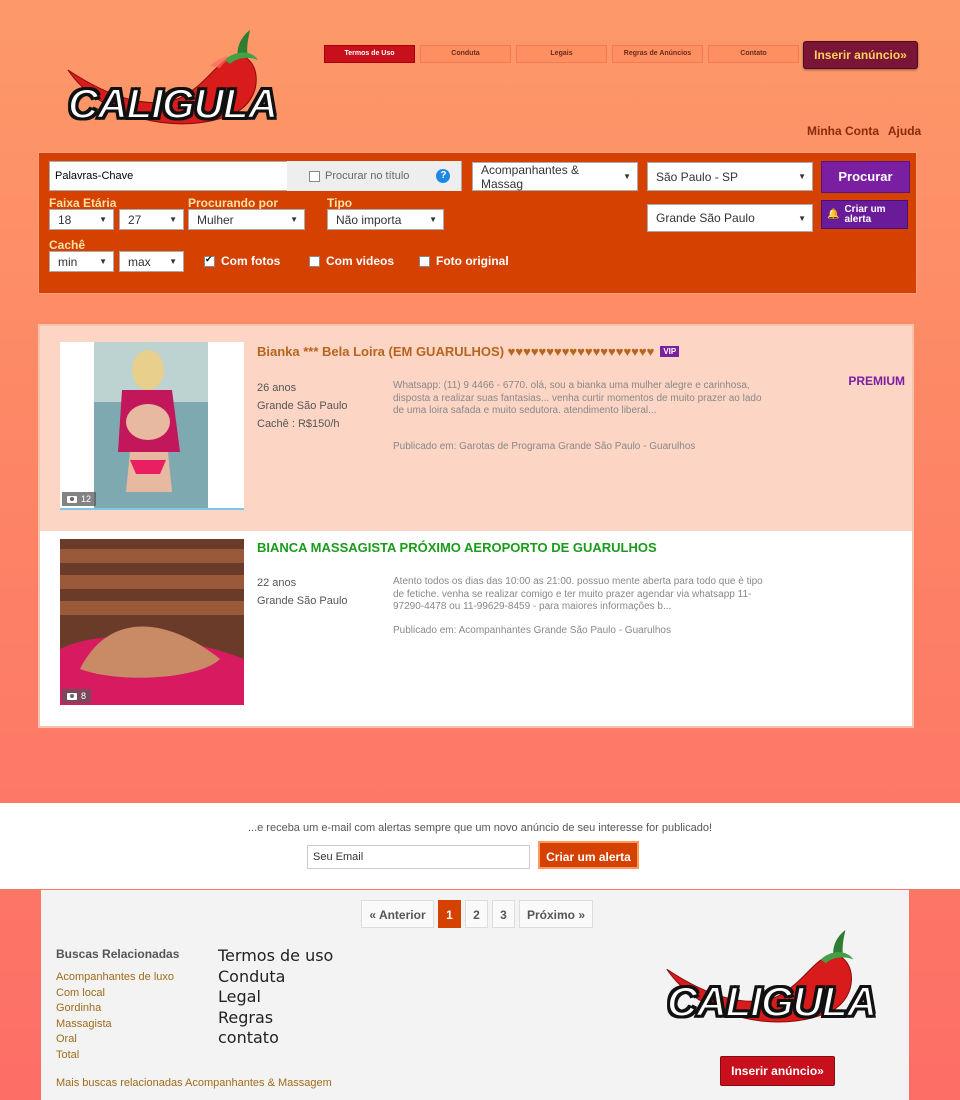  I want to click on looking-value: Mulher, so click(215, 219).